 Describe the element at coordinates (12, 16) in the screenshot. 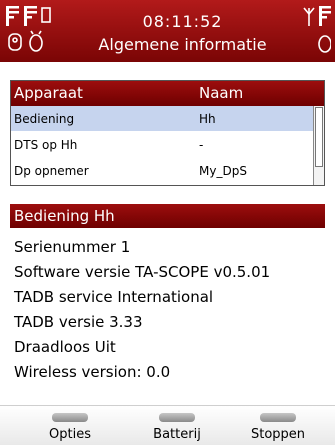

I see `valve-icon` at that location.